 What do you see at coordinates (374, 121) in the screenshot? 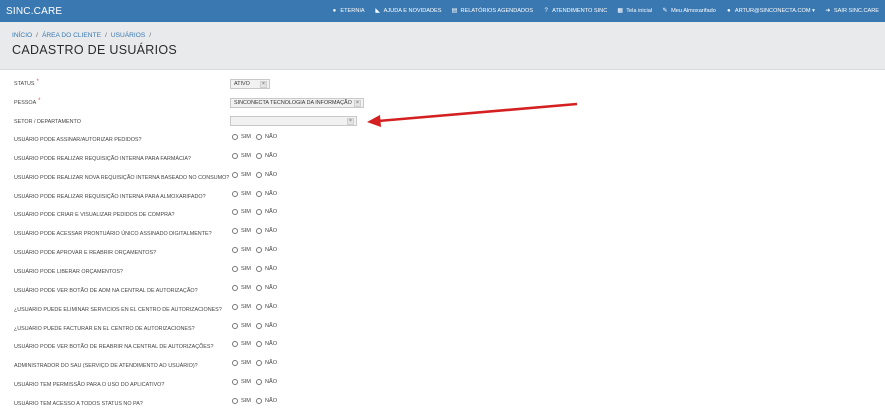
I see `arrow-head` at bounding box center [374, 121].